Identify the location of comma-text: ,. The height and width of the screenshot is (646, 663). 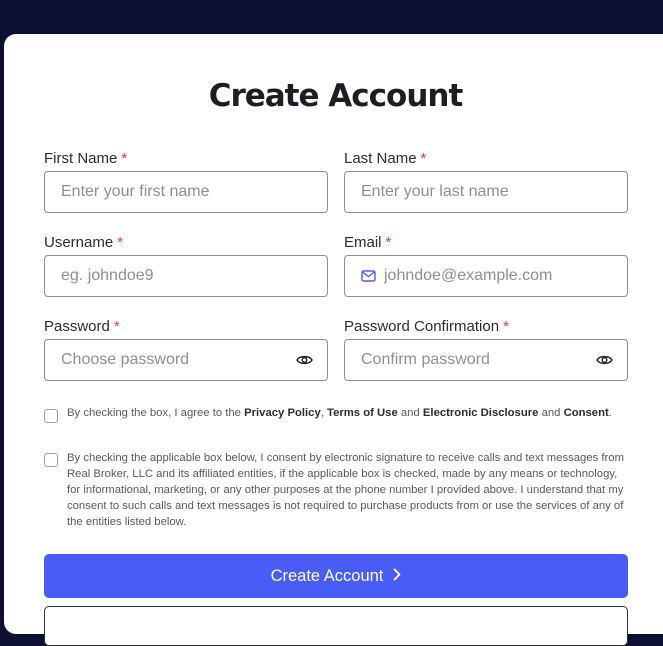
(322, 413).